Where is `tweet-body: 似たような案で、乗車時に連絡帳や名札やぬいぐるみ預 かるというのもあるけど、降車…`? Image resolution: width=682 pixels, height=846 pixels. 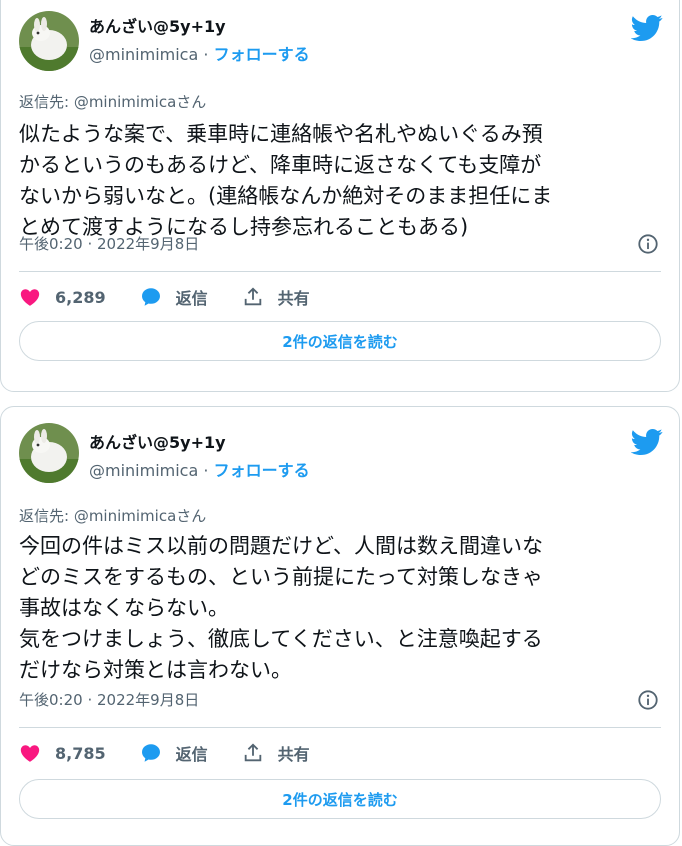
tweet-body: 似たような案で、乗車時に連絡帳や名札やぬいぐるみ預 かるというのもあるけど、降車… is located at coordinates (286, 180).